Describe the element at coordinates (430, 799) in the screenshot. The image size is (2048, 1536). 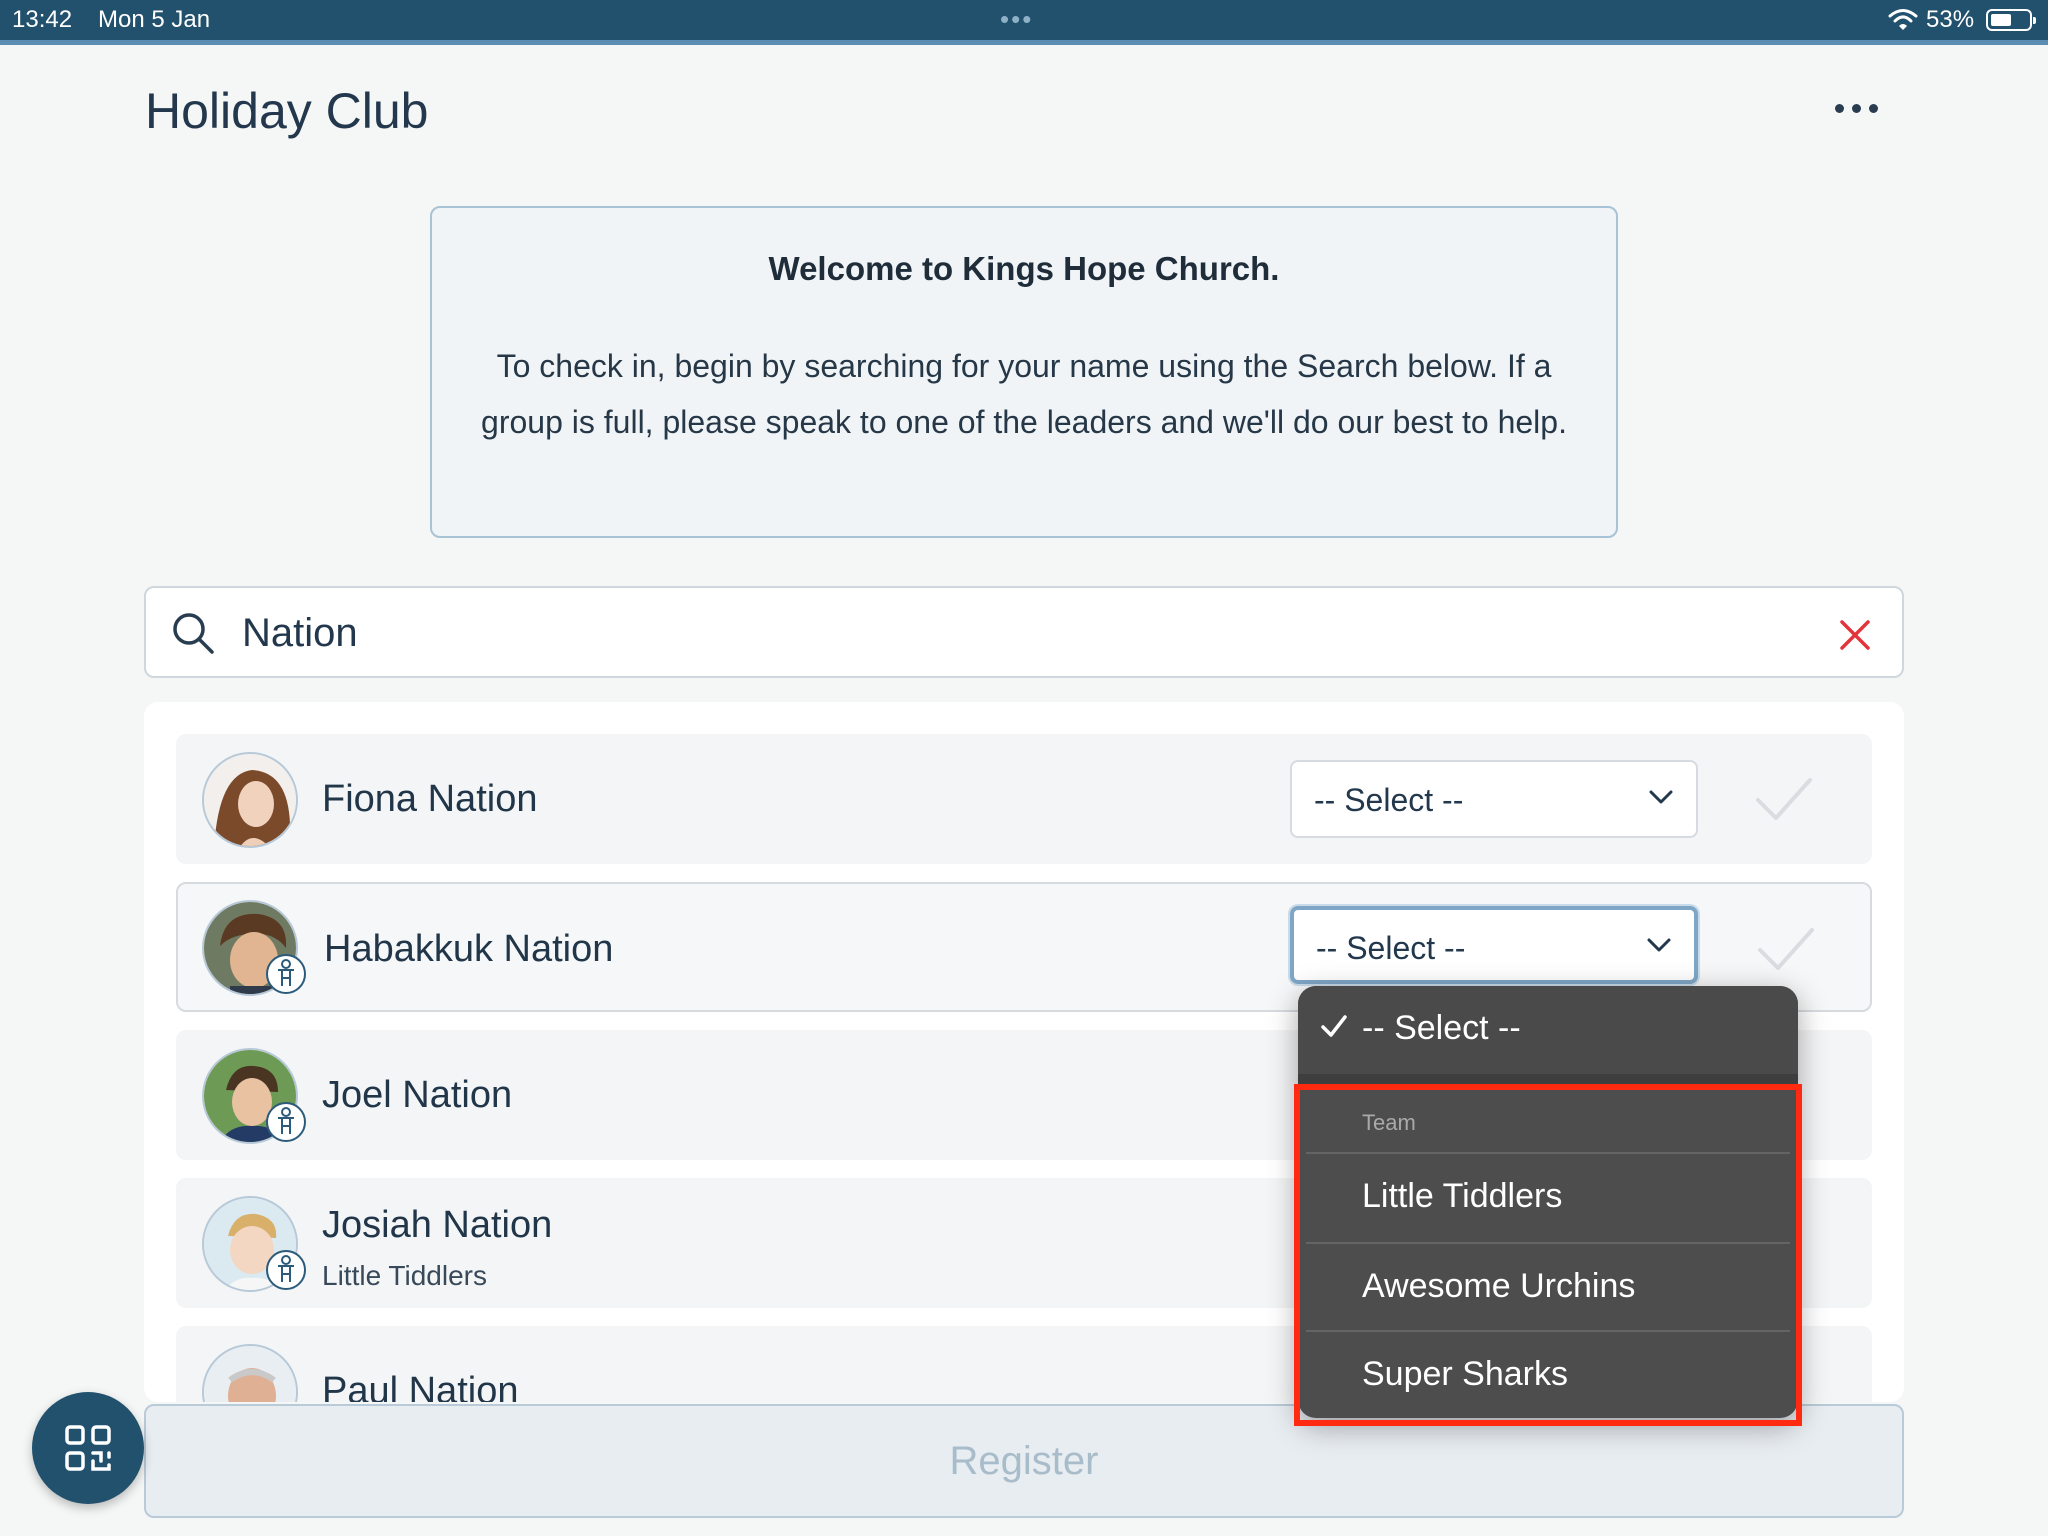
I see `person-name: Fiona Nation` at that location.